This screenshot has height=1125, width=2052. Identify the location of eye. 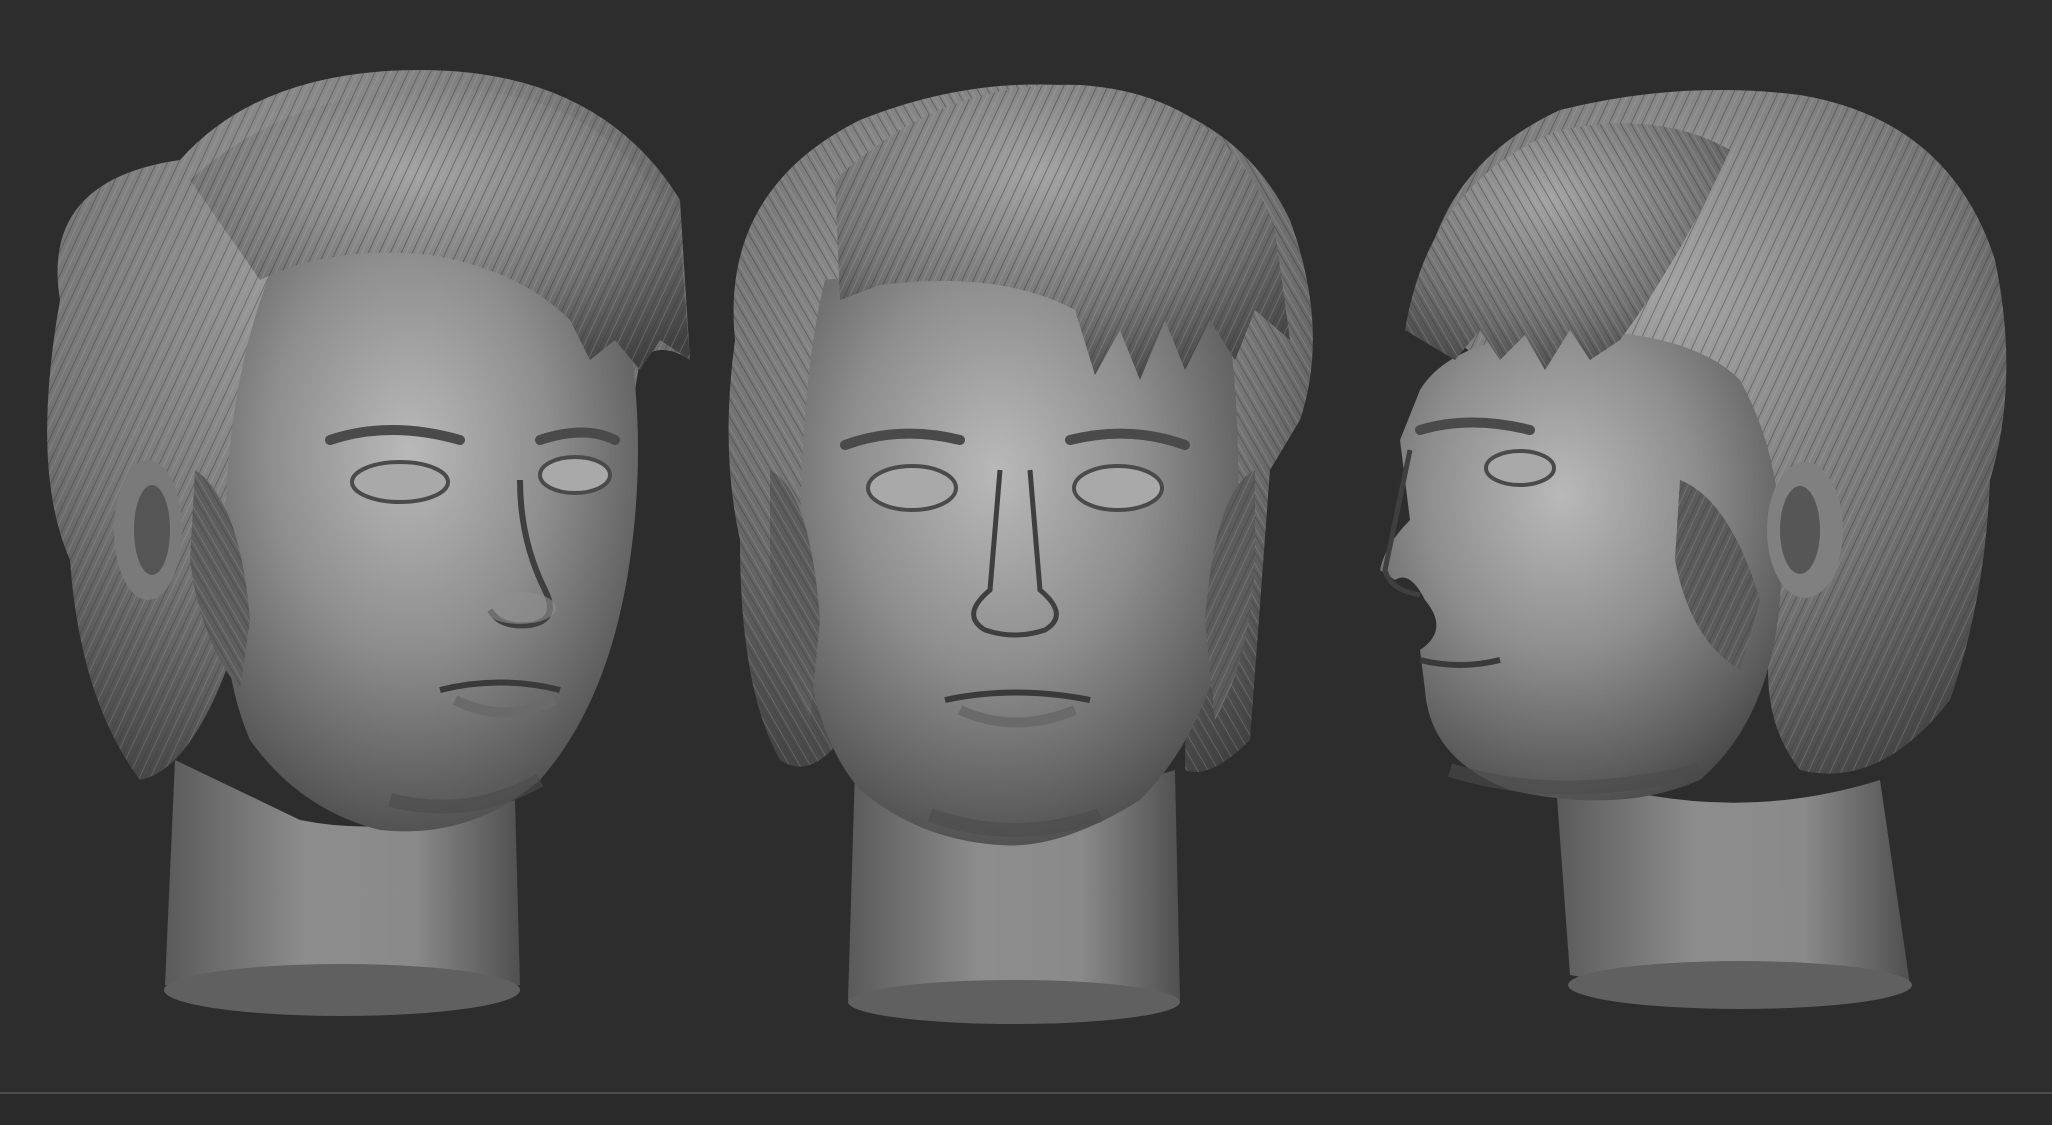
(1520, 468).